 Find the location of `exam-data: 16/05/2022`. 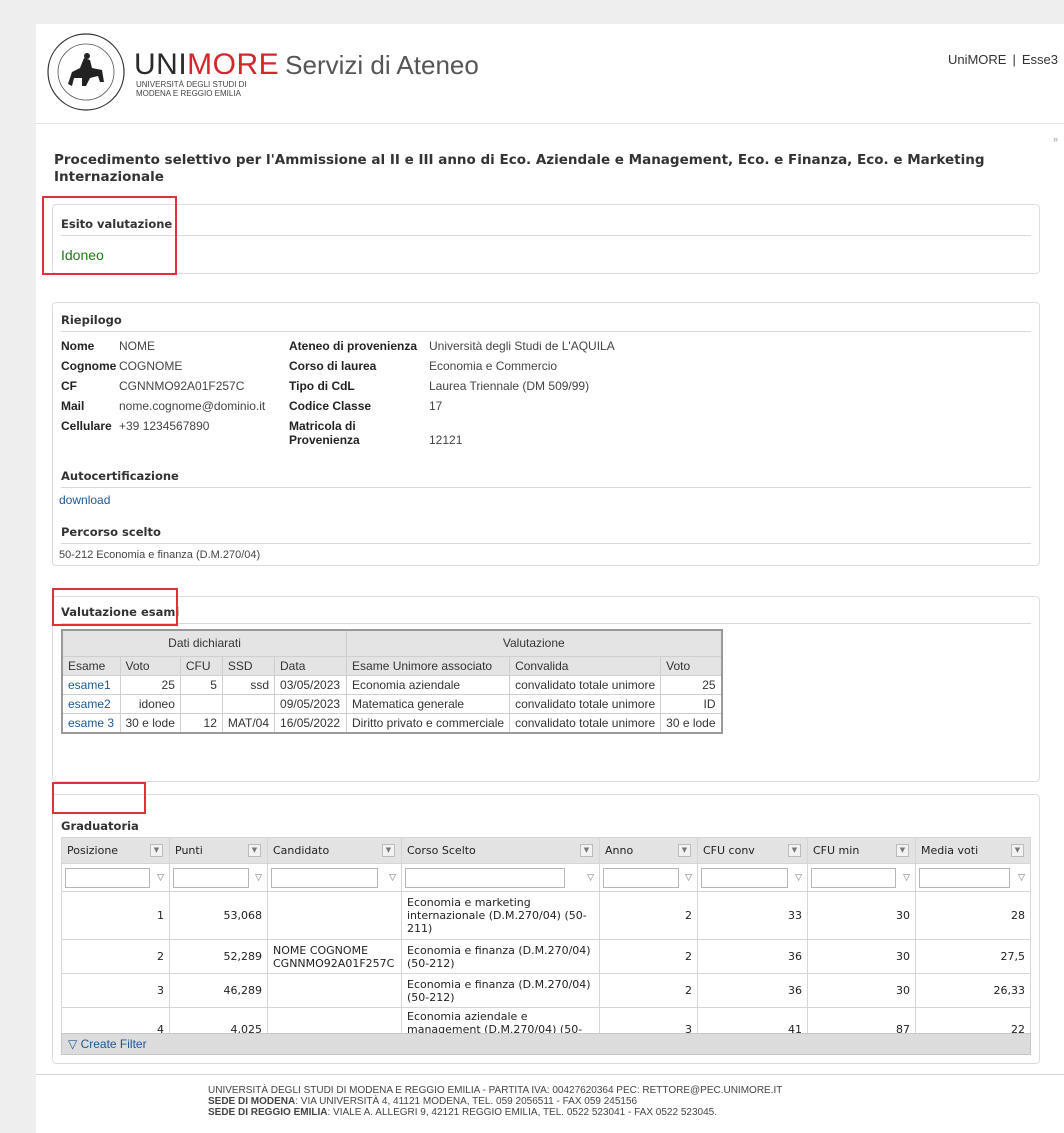

exam-data: 16/05/2022 is located at coordinates (311, 722).